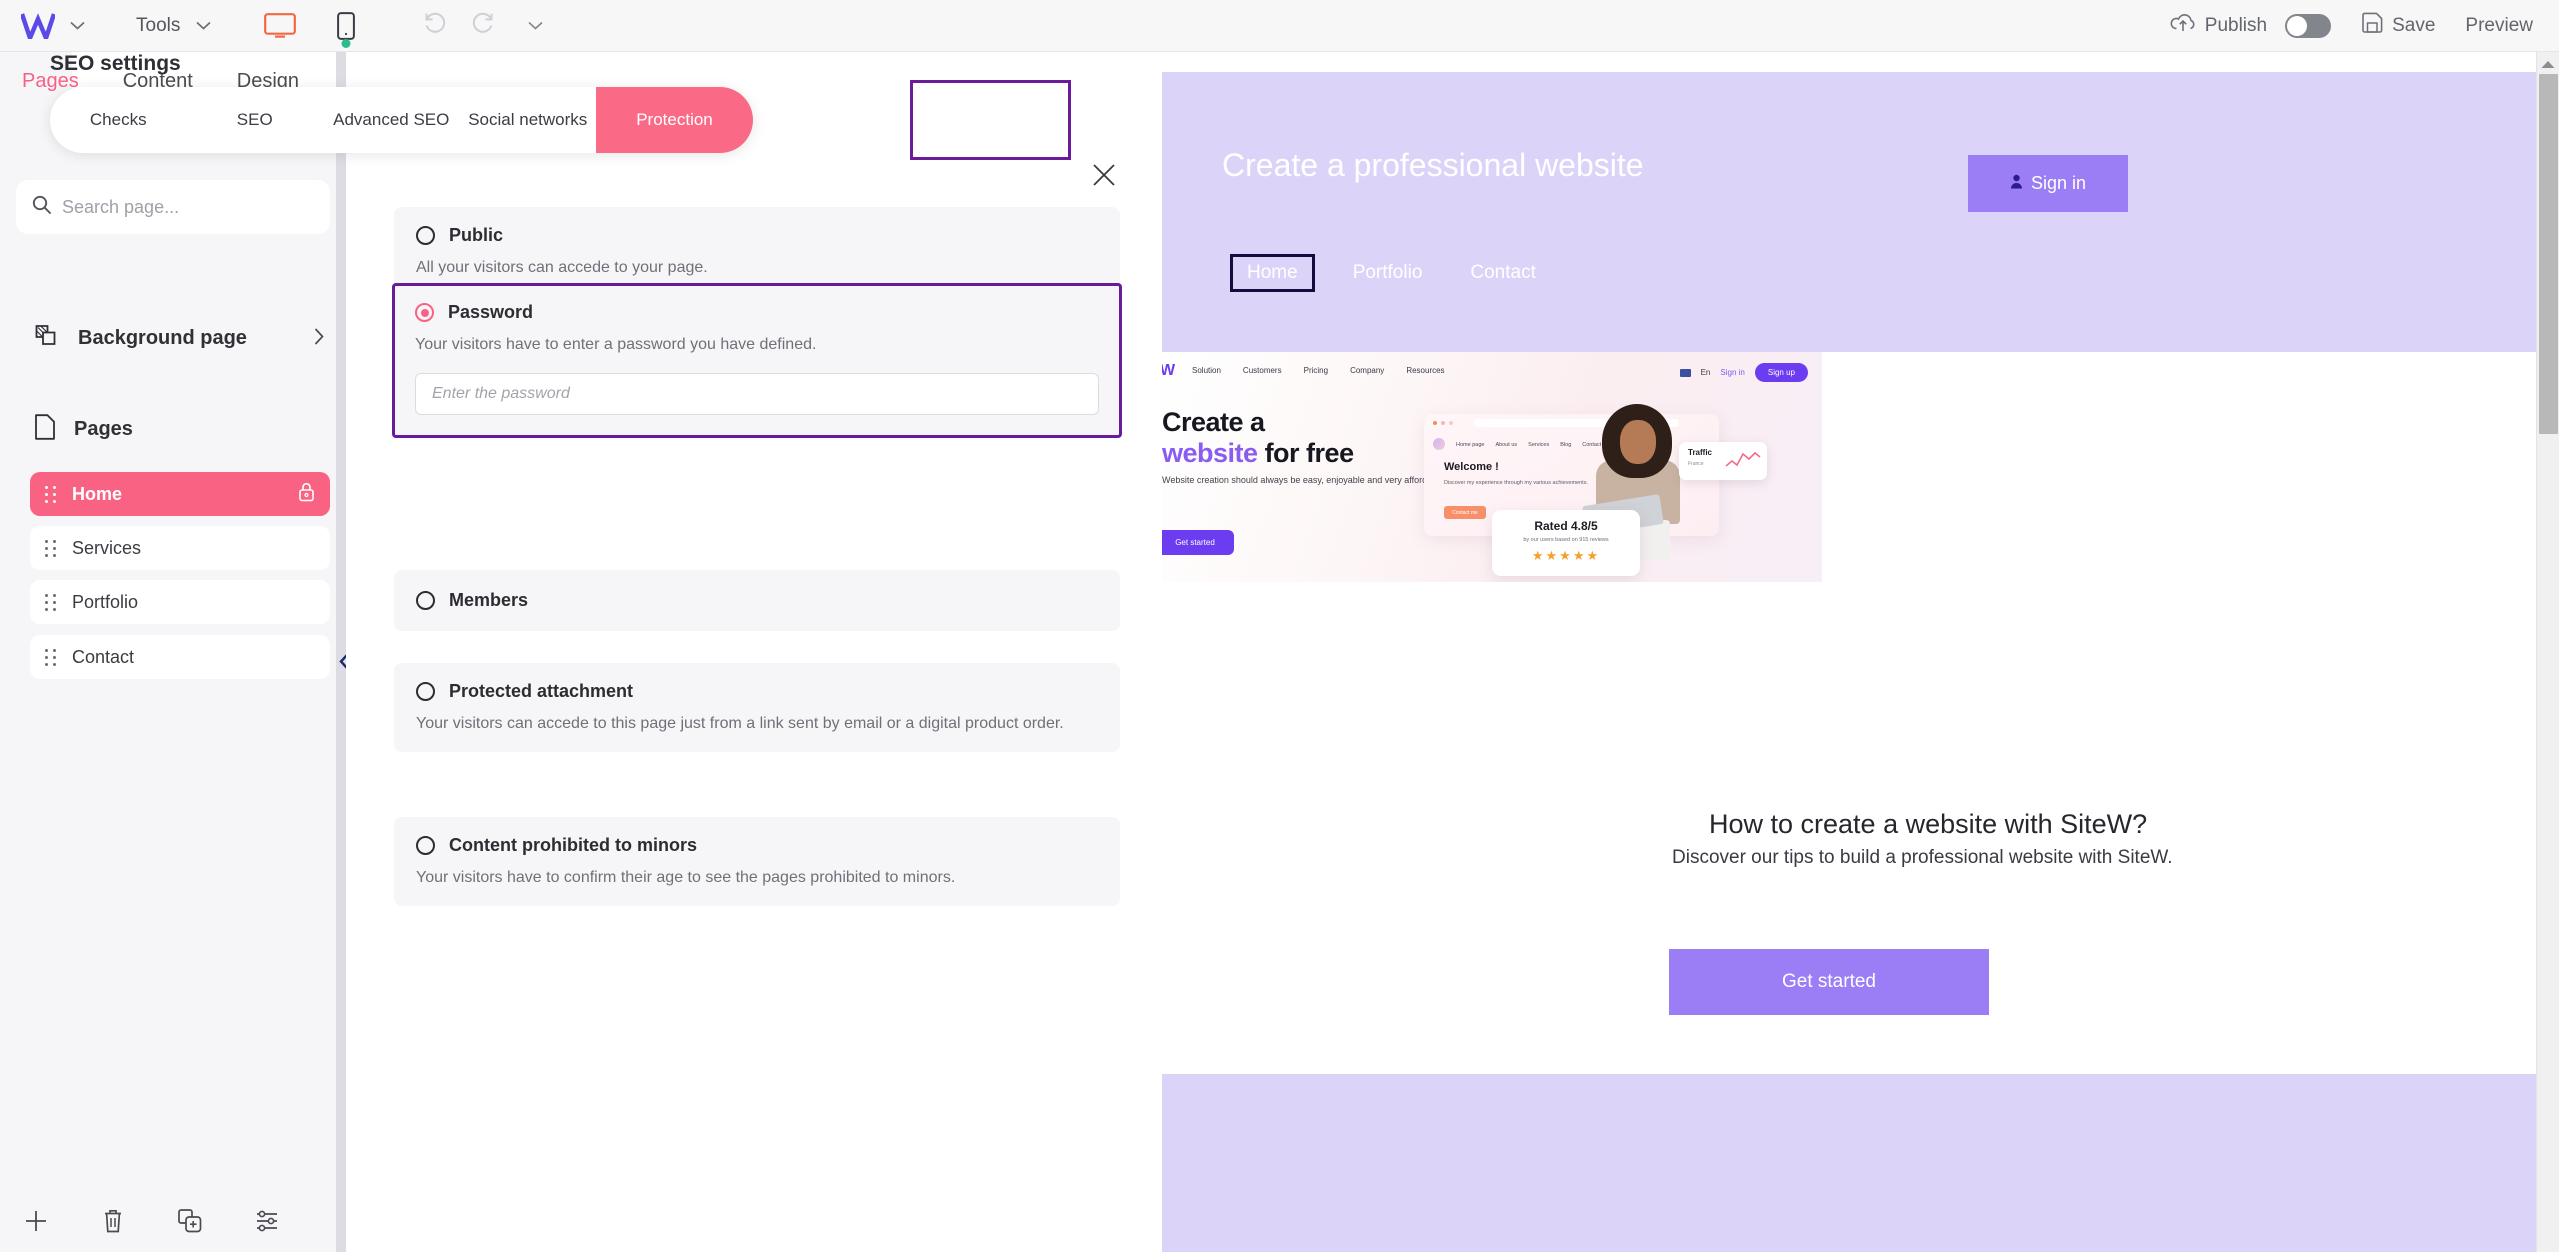  Describe the element at coordinates (674, 120) in the screenshot. I see `tab-protection: Protection` at that location.